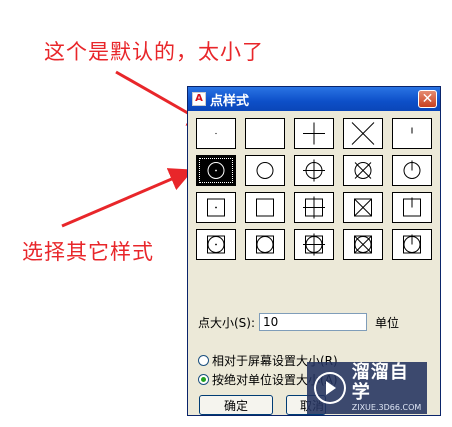 The width and height of the screenshot is (452, 427). I want to click on point-style-square-circle-tick-icon, so click(412, 244).